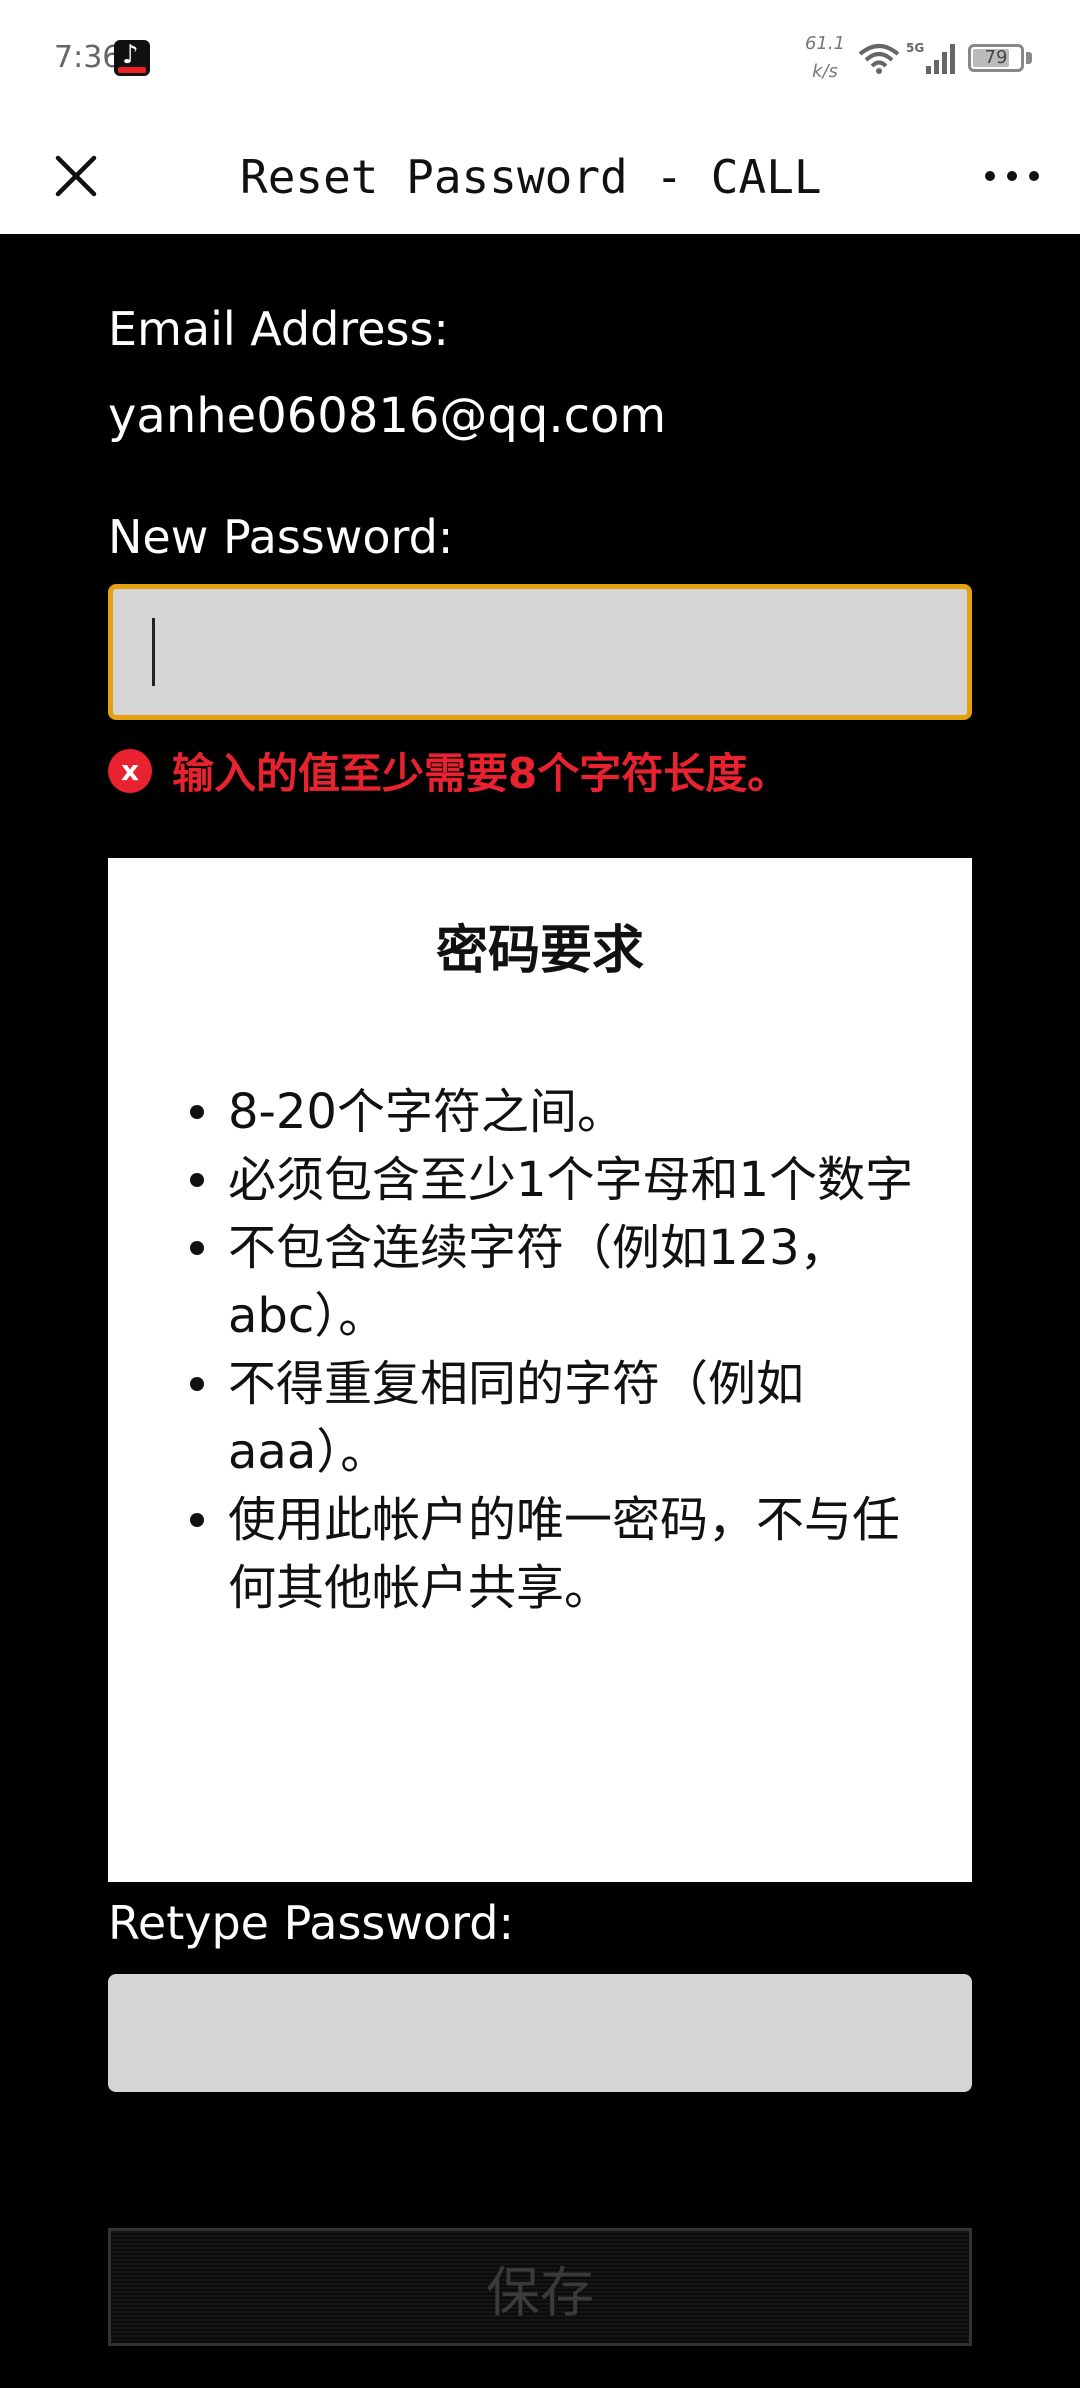  I want to click on wifi-icon, so click(879, 59).